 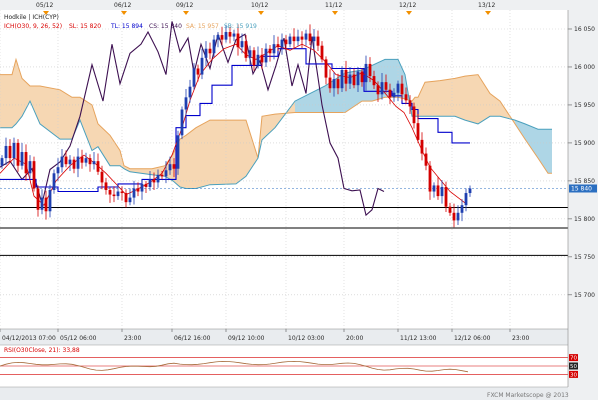 I want to click on x-tick-label: 11/12 13:00, so click(x=418, y=338).